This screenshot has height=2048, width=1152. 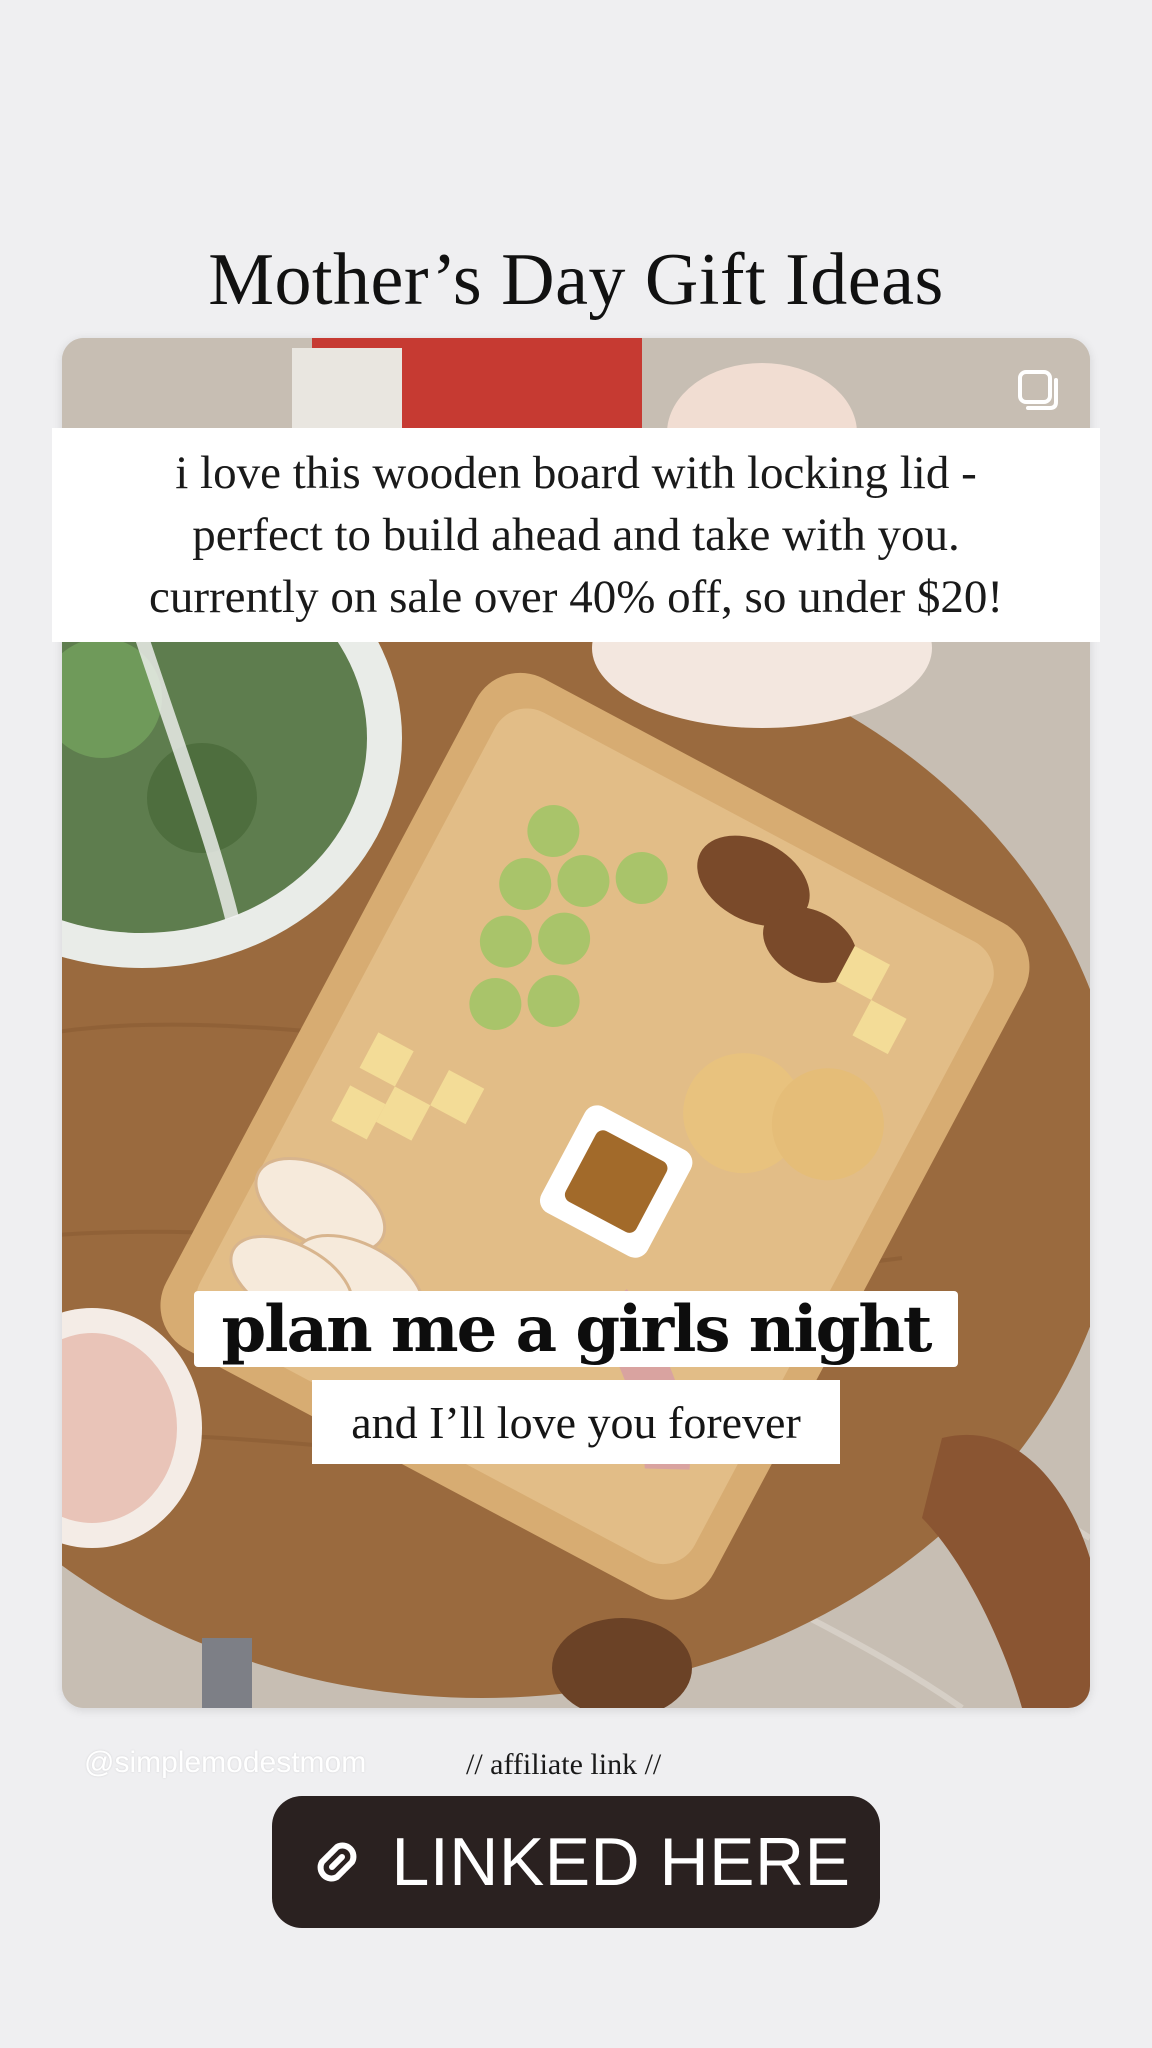 I want to click on multiple-images-icon, so click(x=1038, y=390).